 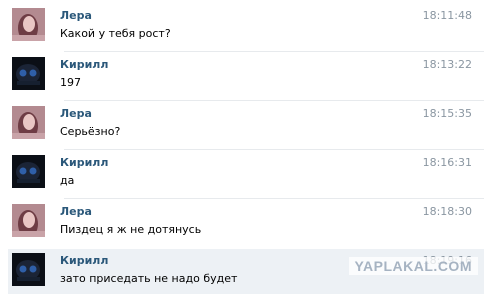 I want to click on message-time: 18:11:48, so click(x=447, y=15).